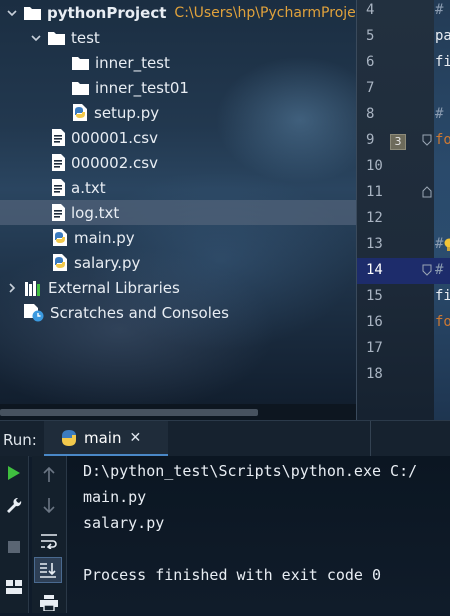  What do you see at coordinates (33, 288) in the screenshot?
I see `libraries-icon` at bounding box center [33, 288].